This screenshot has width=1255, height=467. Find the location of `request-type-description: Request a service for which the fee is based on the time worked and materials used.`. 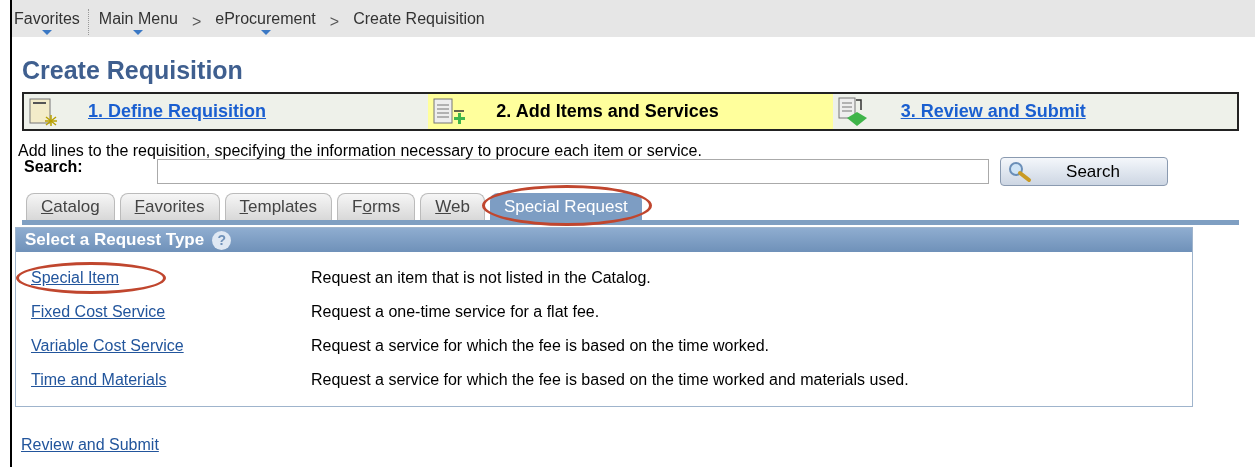

request-type-description: Request a service for which the fee is based on the time worked and materials used. is located at coordinates (610, 380).